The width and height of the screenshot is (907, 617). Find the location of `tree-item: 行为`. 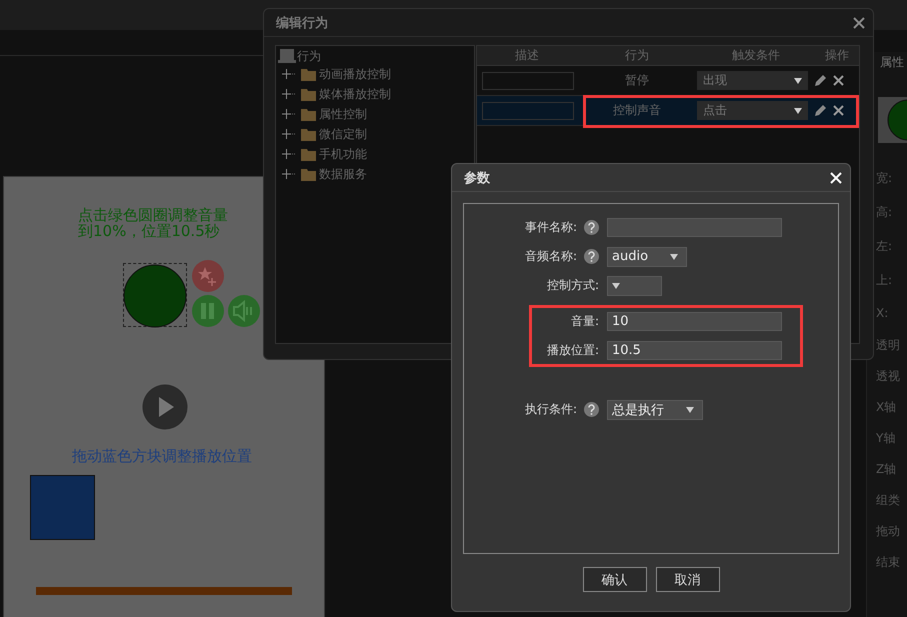

tree-item: 行为 is located at coordinates (309, 56).